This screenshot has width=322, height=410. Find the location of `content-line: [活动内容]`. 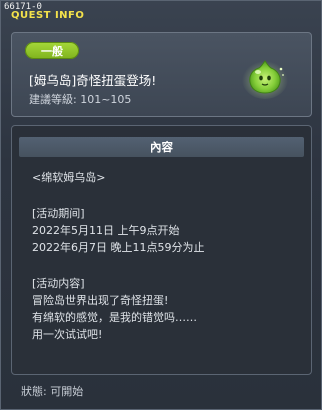

content-line: [活动内容] is located at coordinates (58, 283).